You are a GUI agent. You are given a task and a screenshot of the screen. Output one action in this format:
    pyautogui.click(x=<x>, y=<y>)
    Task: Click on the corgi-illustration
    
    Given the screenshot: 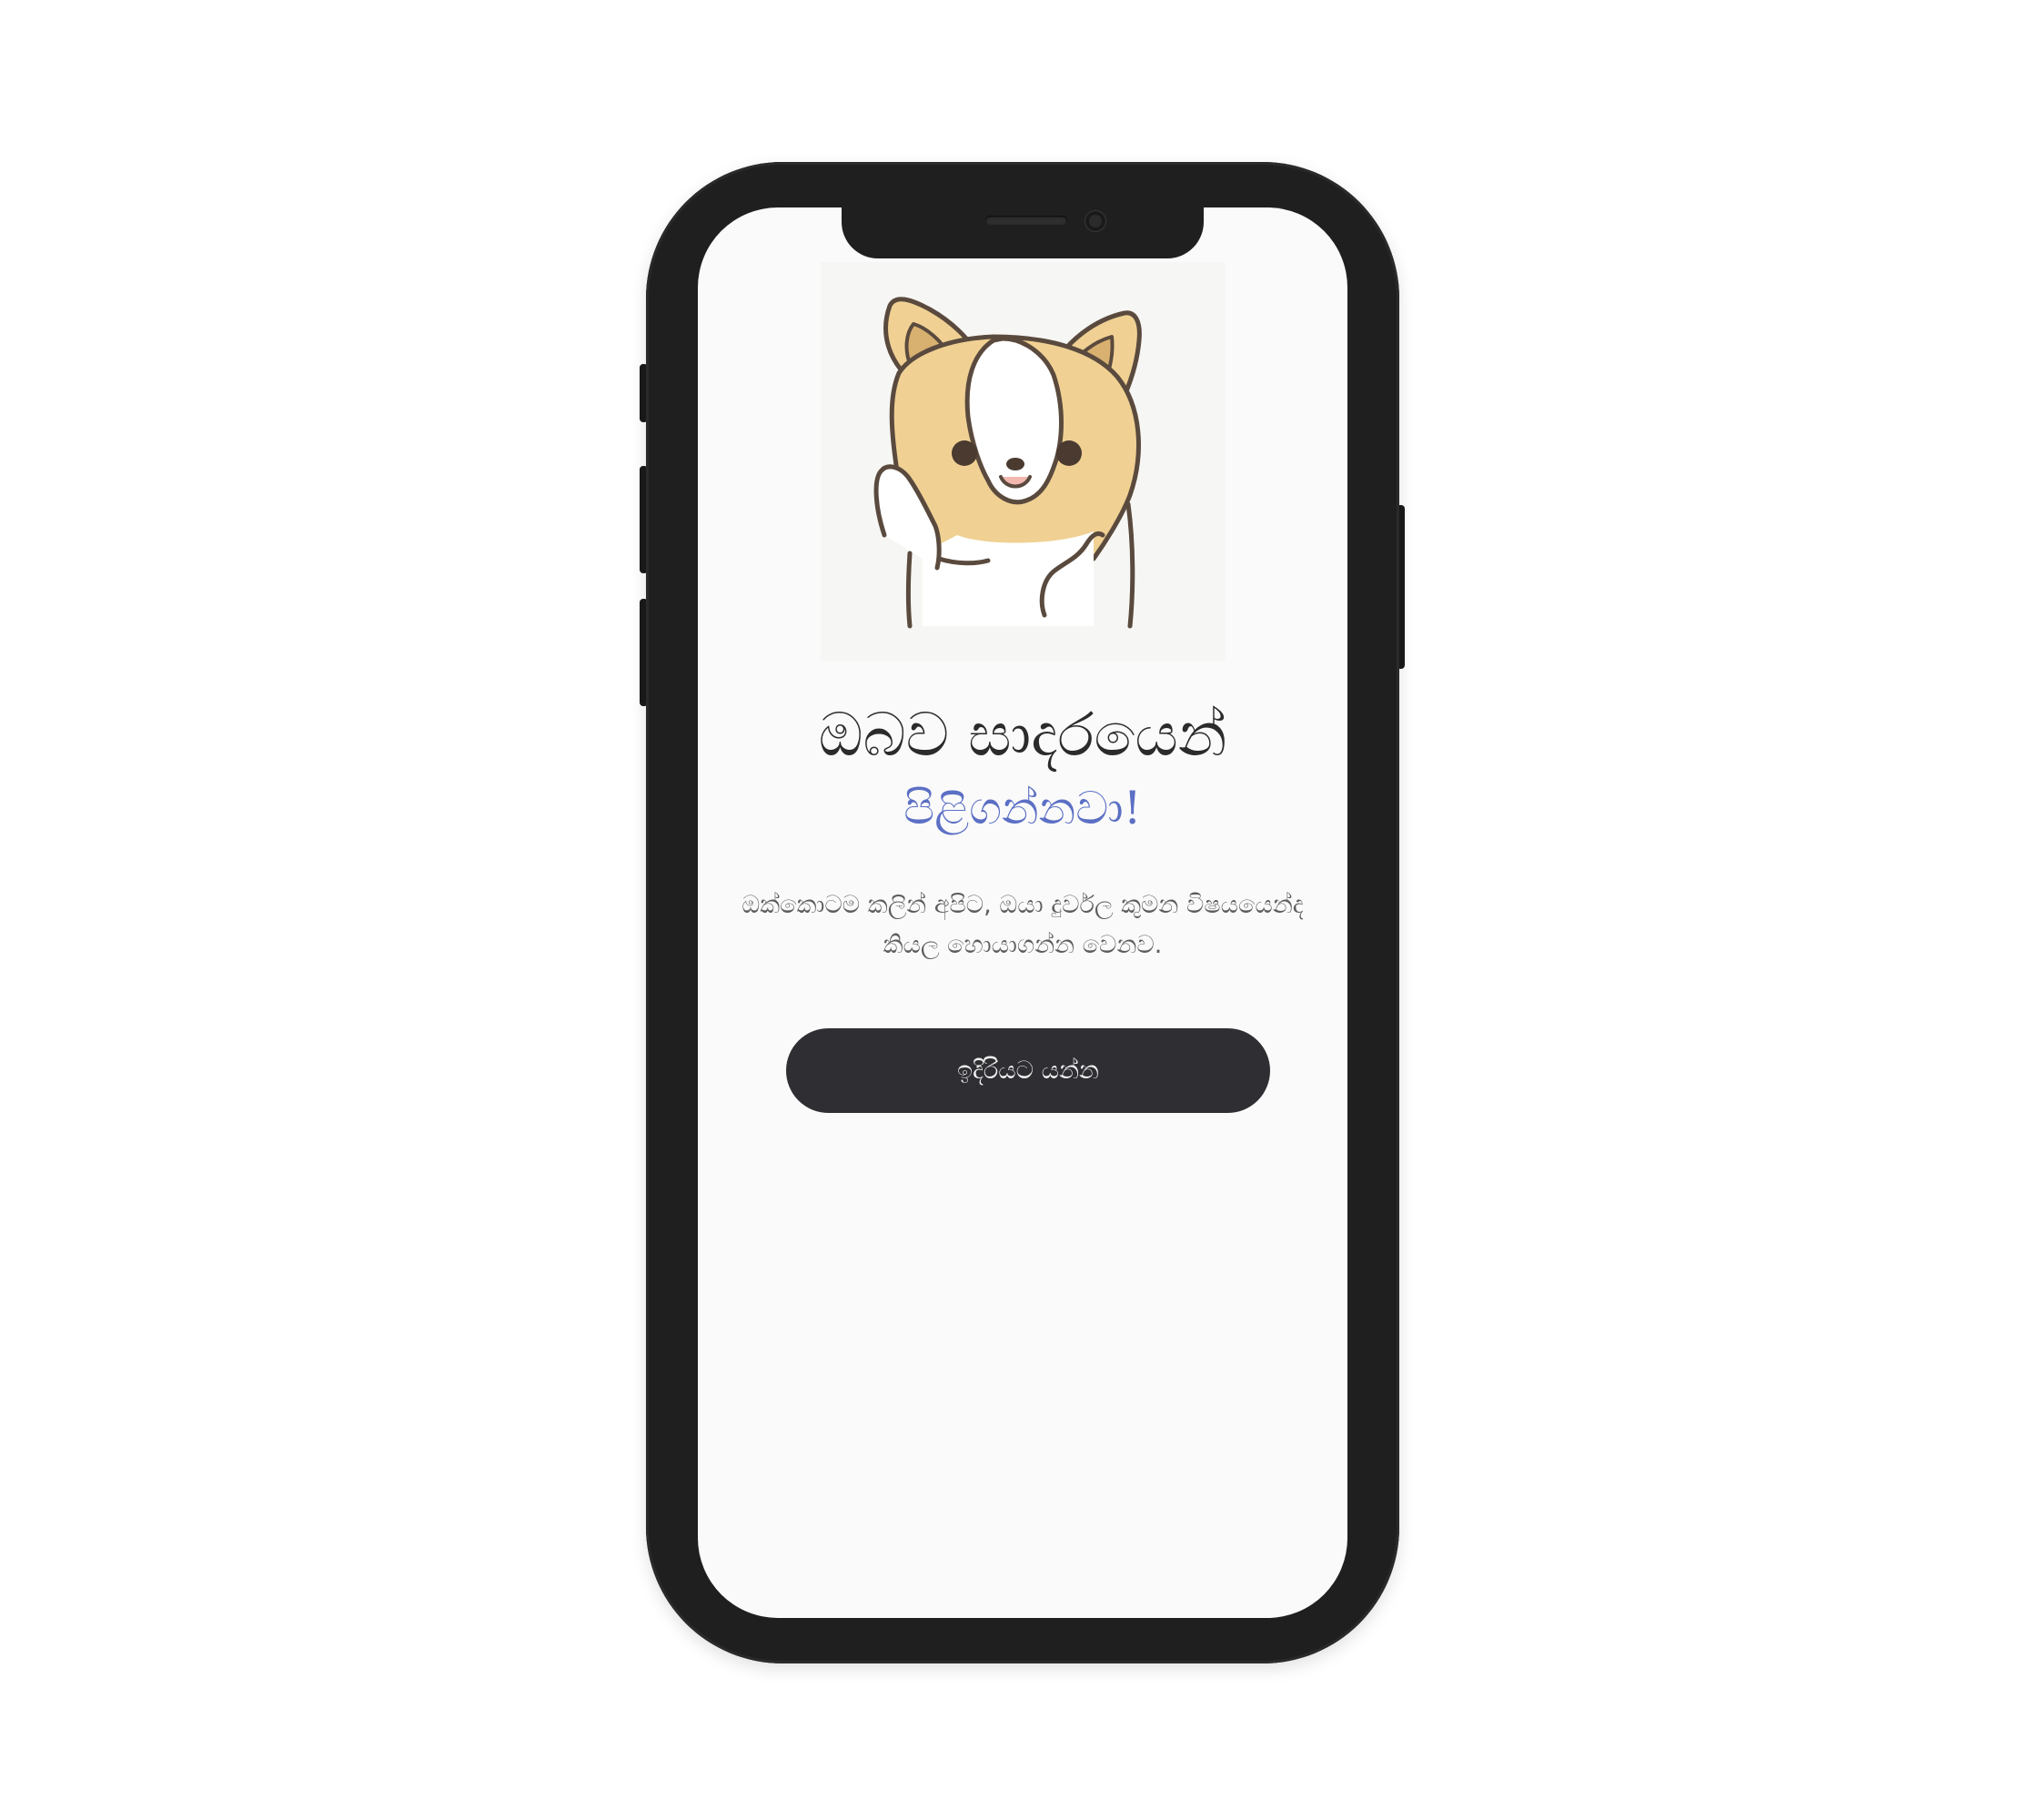 What is the action you would take?
    pyautogui.click(x=1023, y=462)
    